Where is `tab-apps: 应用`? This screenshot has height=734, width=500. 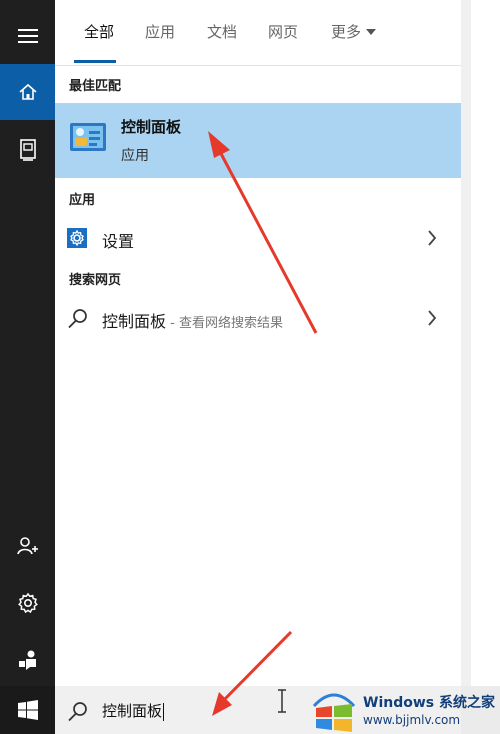 tab-apps: 应用 is located at coordinates (160, 33).